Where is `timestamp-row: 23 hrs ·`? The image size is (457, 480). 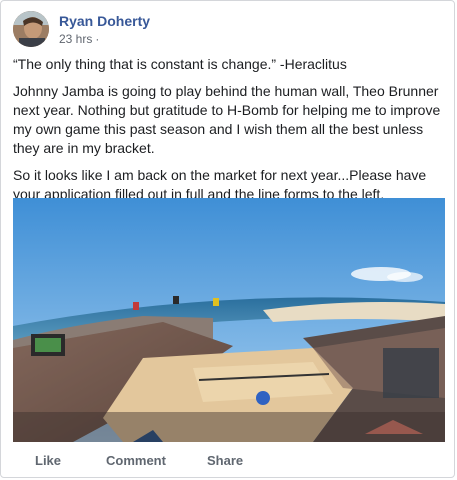 timestamp-row: 23 hrs · is located at coordinates (104, 39).